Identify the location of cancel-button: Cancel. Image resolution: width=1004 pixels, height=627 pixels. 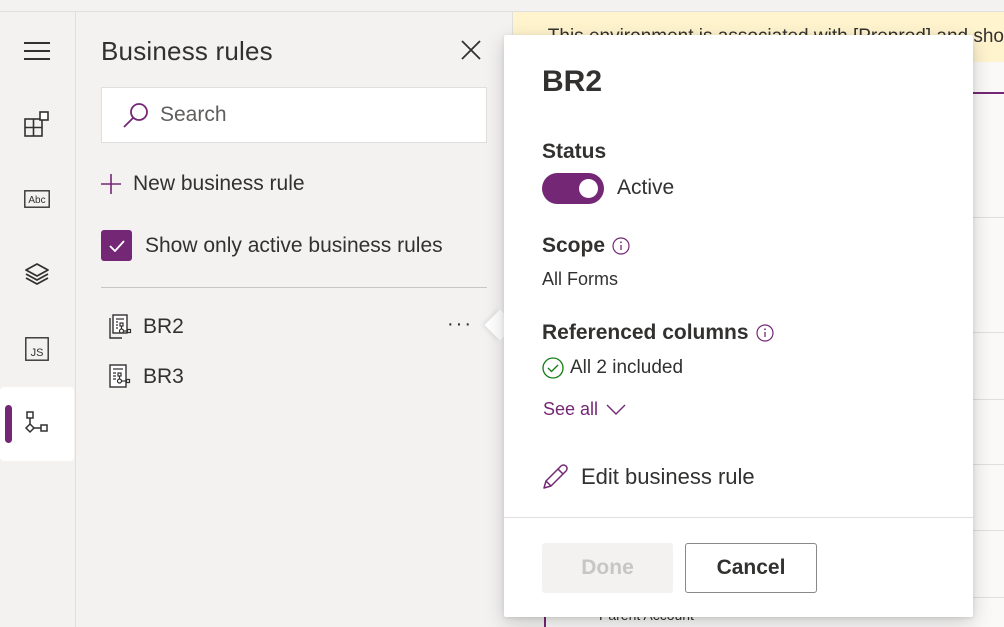
(751, 568).